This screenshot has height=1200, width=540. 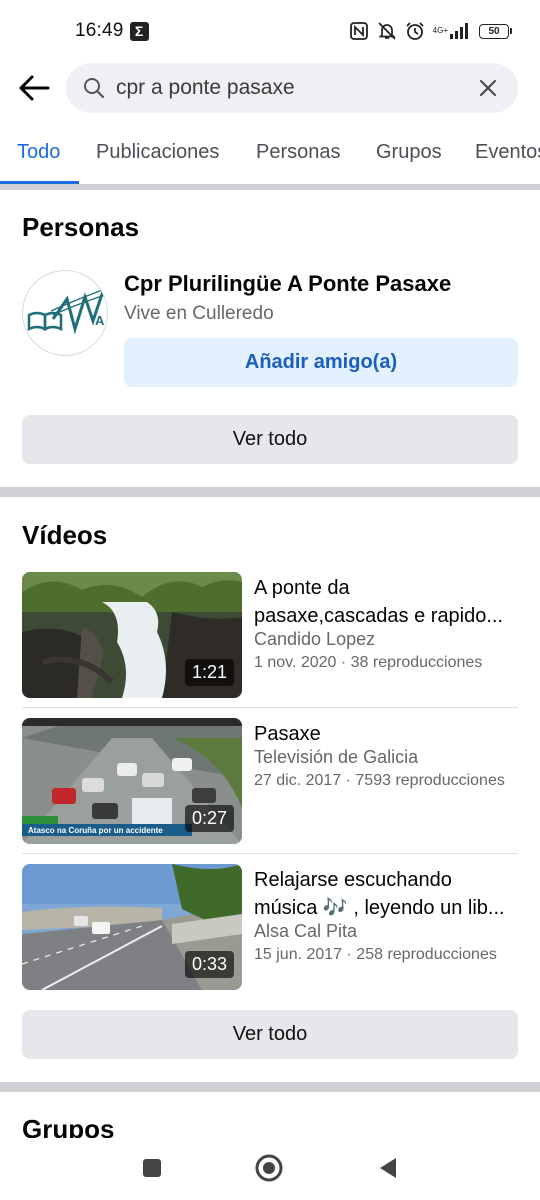 I want to click on alarm-icon, so click(x=415, y=31).